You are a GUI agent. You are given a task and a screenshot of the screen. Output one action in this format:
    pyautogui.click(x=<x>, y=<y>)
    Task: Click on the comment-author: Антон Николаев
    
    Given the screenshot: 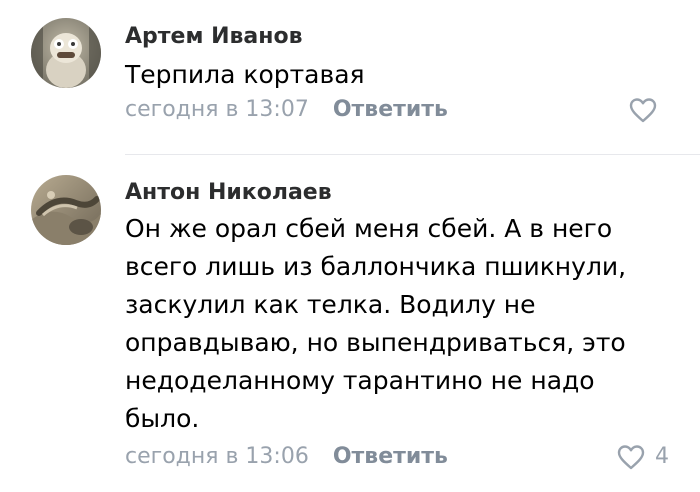 What is the action you would take?
    pyautogui.click(x=228, y=193)
    